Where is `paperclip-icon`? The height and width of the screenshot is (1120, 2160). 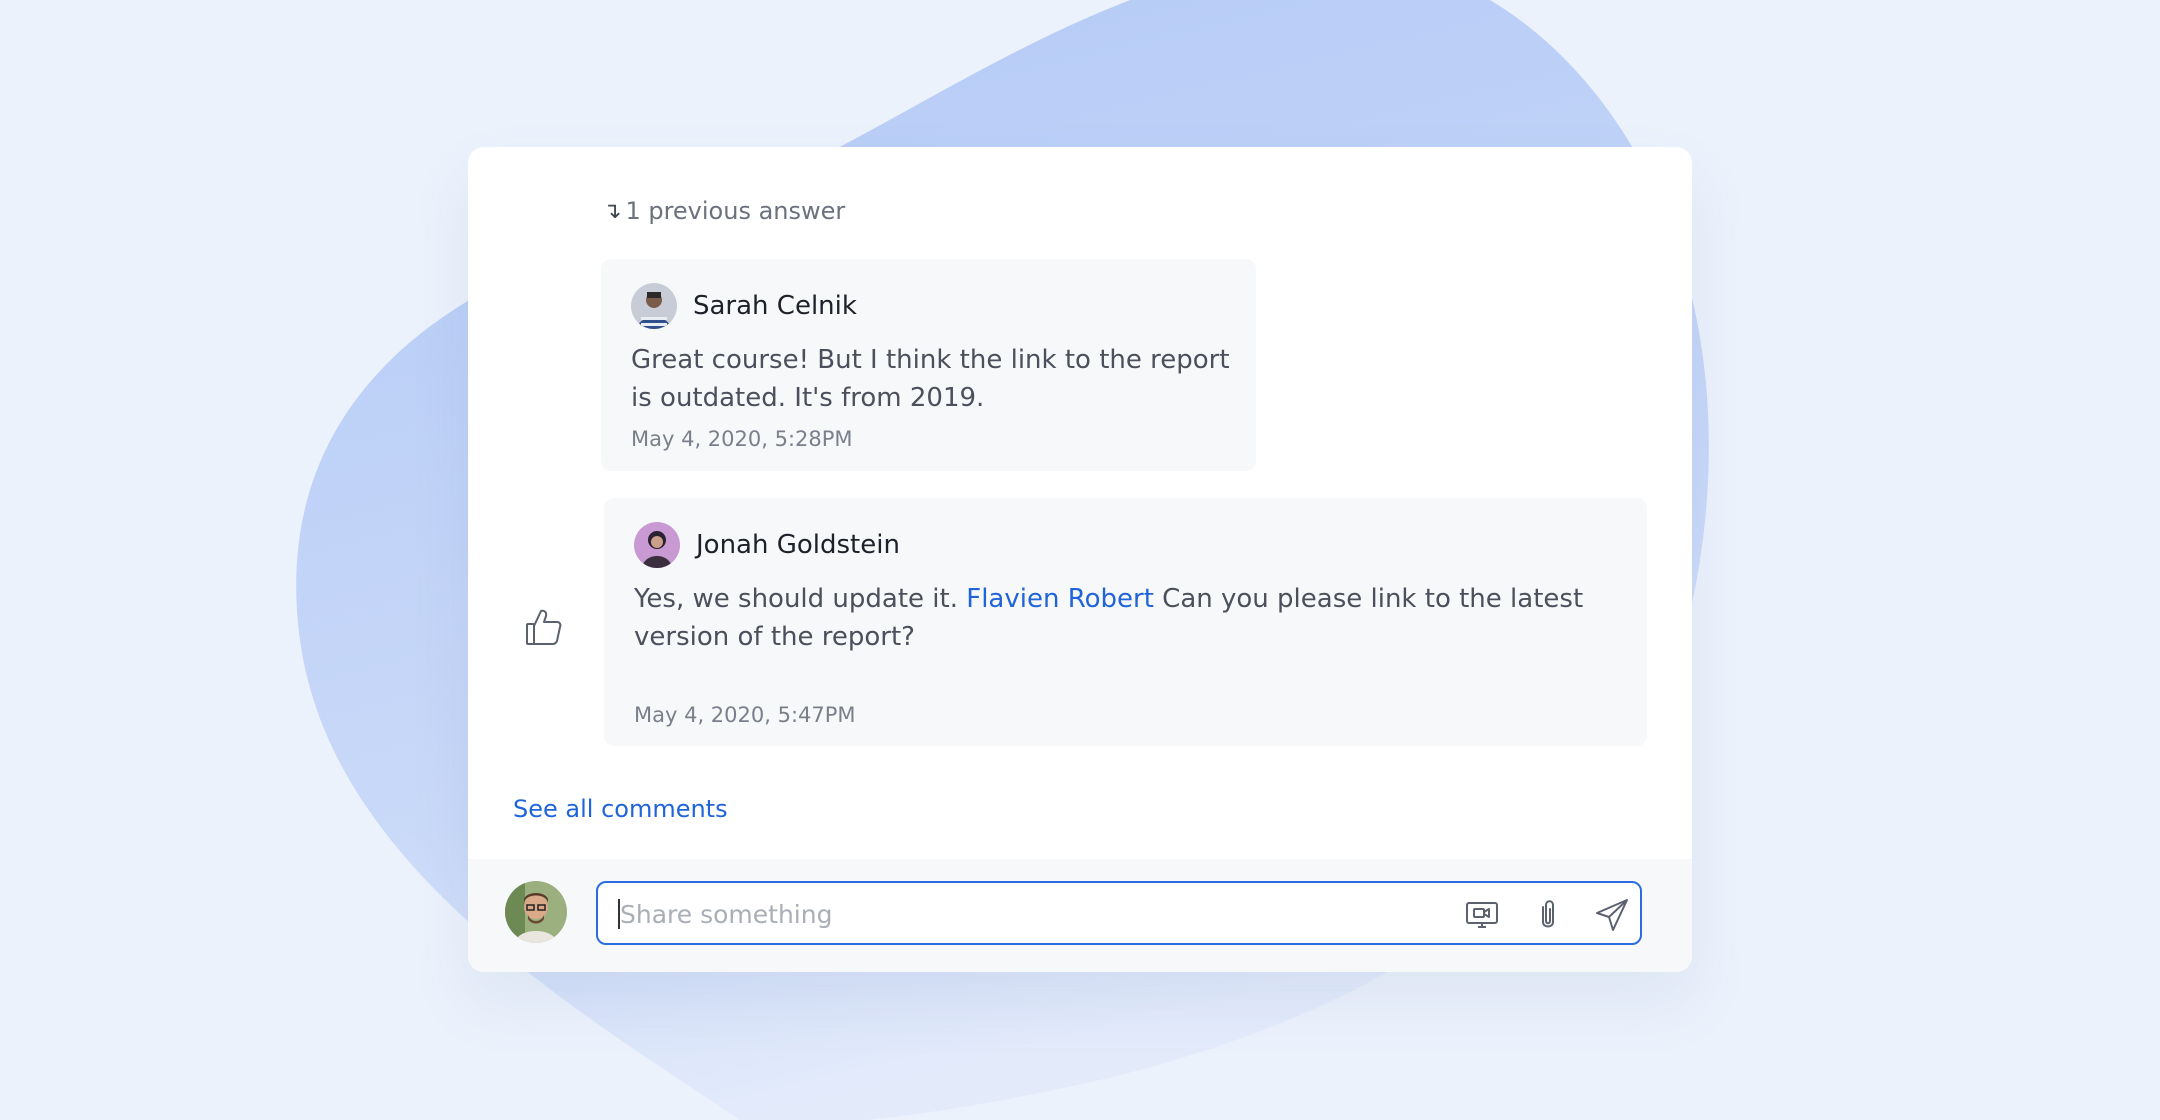
paperclip-icon is located at coordinates (1548, 915).